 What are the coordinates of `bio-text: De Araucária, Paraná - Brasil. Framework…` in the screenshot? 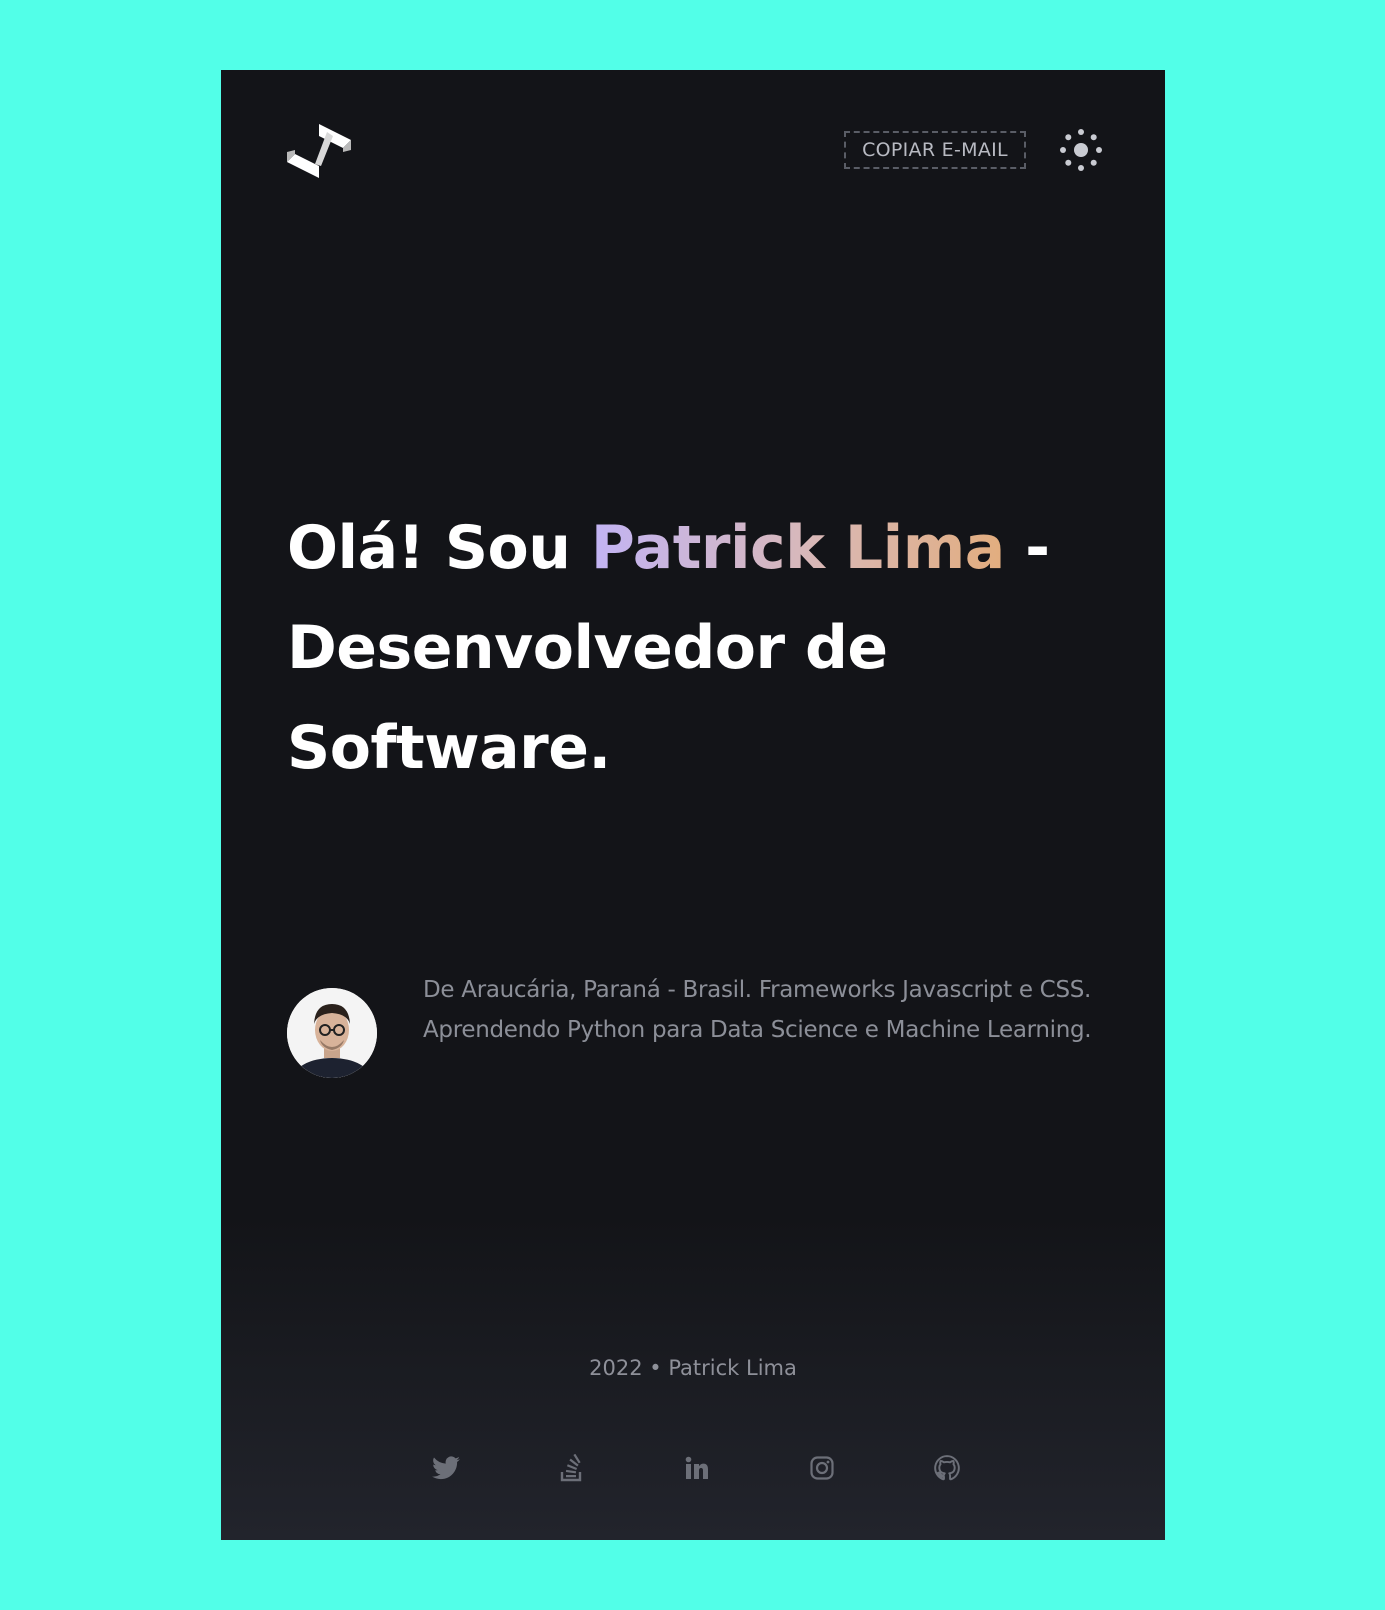 It's located at (757, 1010).